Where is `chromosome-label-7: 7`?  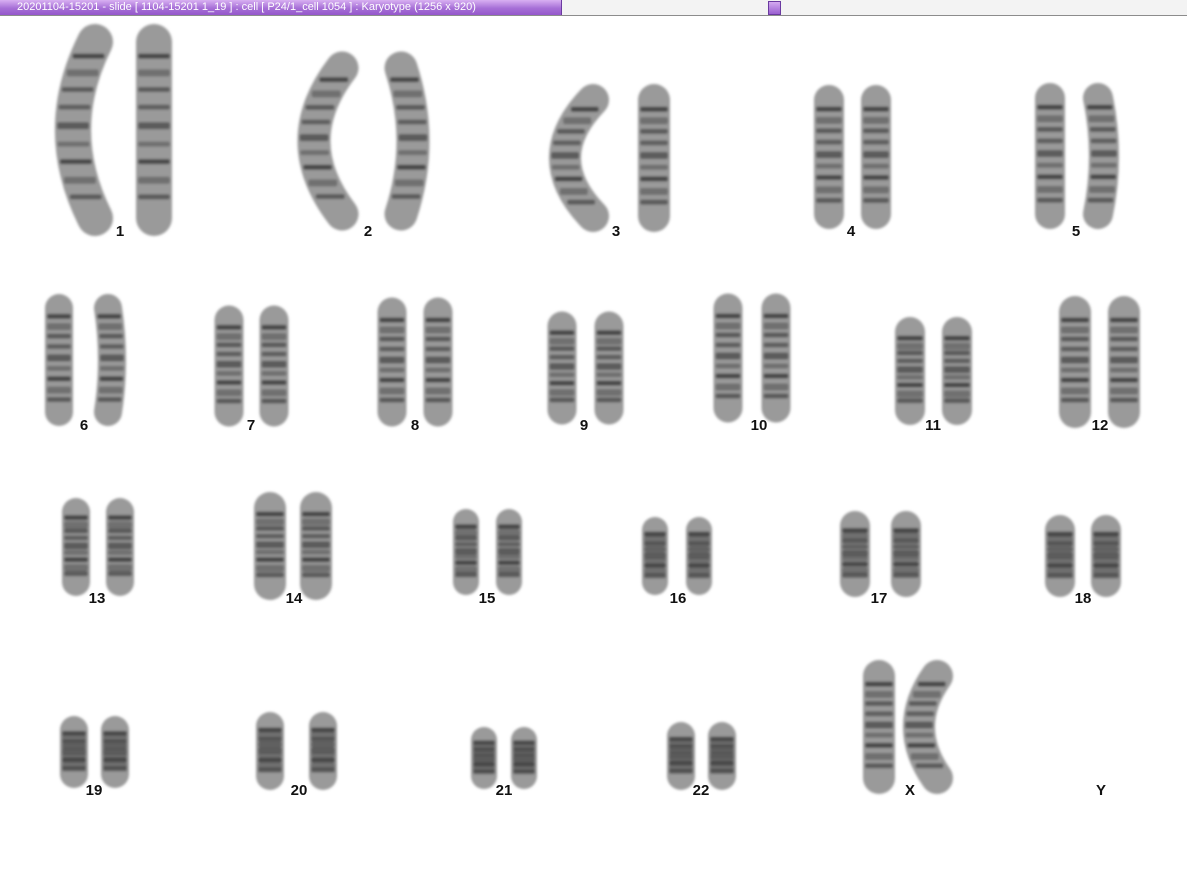
chromosome-label-7: 7 is located at coordinates (251, 425).